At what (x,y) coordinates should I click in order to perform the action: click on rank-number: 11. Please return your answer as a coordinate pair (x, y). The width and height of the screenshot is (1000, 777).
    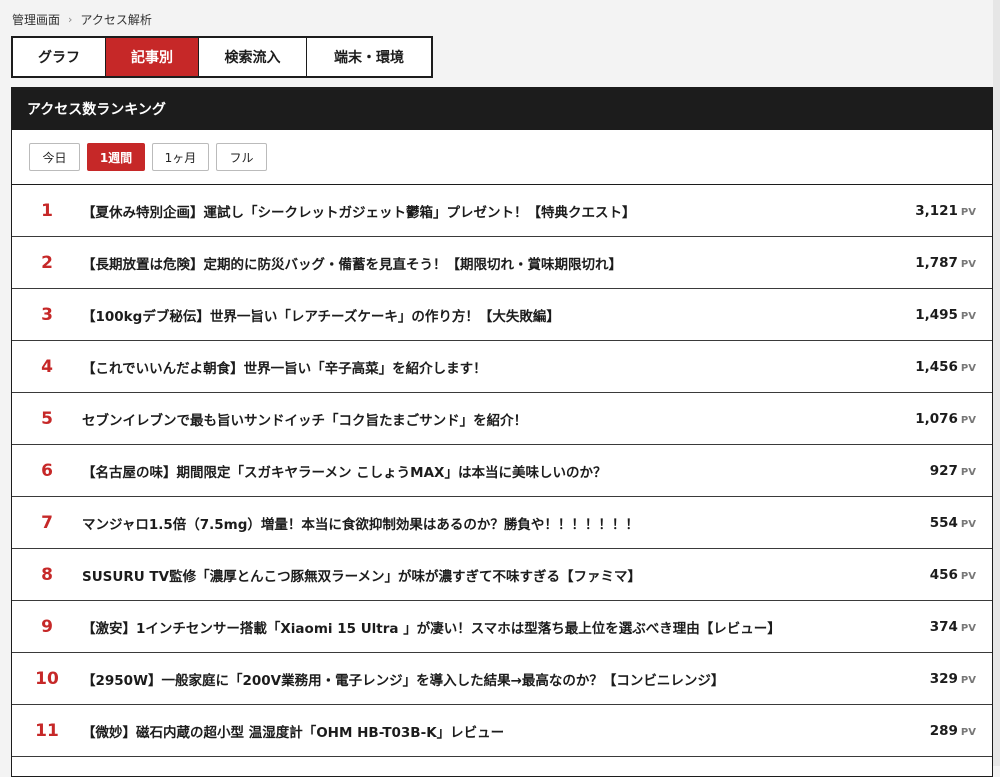
    Looking at the image, I should click on (47, 730).